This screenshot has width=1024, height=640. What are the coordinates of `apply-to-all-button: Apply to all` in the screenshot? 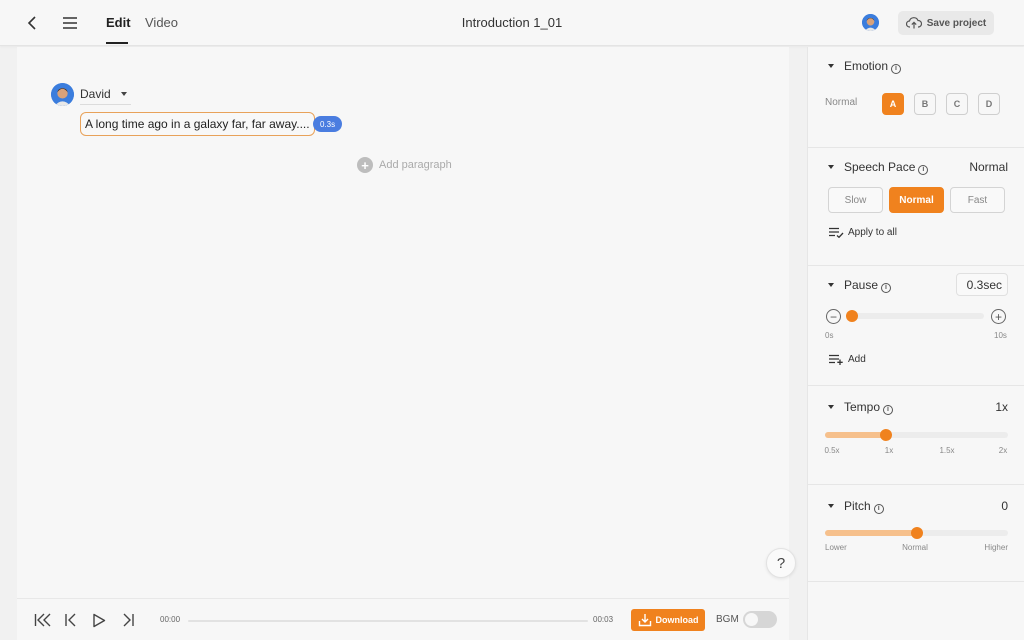 It's located at (862, 232).